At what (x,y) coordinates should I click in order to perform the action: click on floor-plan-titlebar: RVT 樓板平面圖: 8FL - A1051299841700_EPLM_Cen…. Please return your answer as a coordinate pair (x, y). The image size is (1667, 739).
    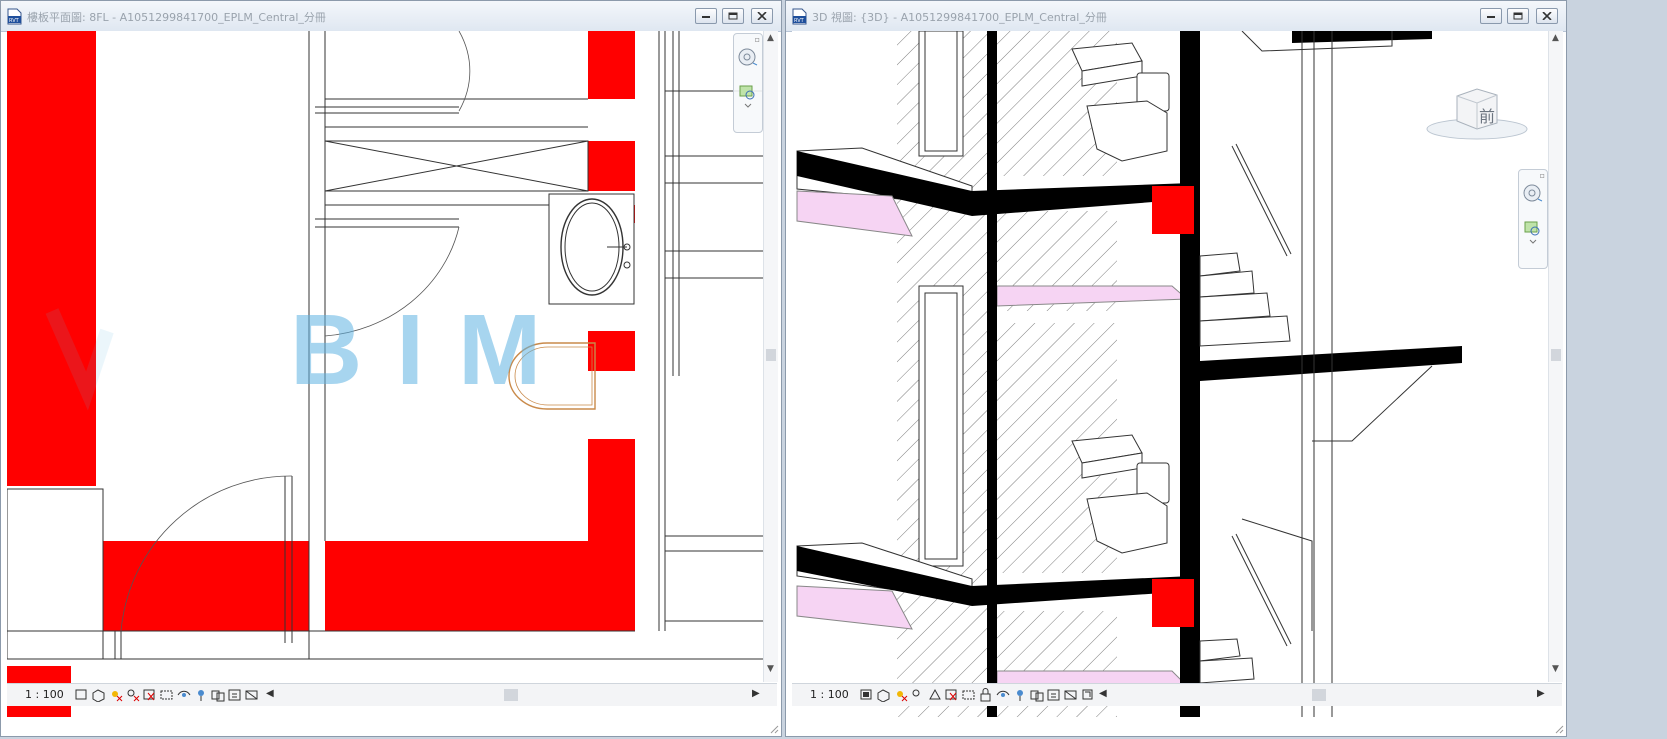
    Looking at the image, I should click on (391, 16).